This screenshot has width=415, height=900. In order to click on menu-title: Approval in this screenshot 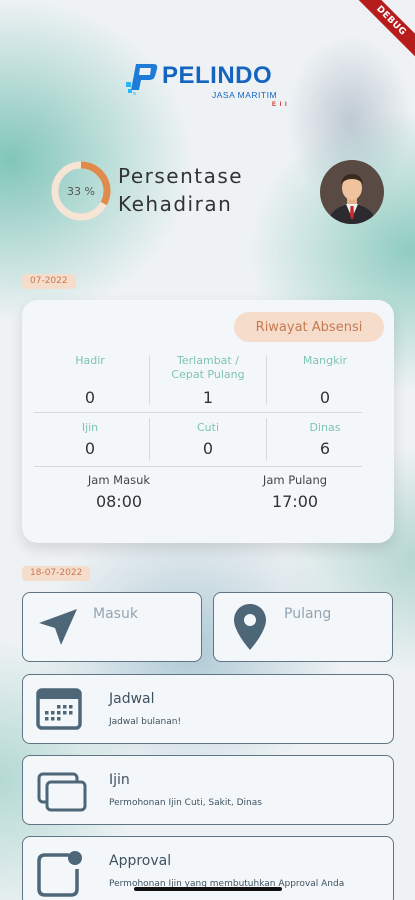, I will do `click(140, 861)`.